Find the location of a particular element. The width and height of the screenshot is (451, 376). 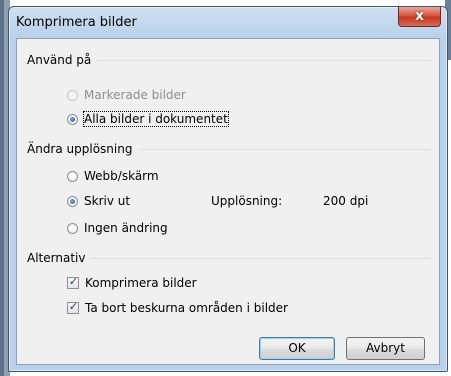

option-web-screen: Webb/skärm is located at coordinates (113, 176).